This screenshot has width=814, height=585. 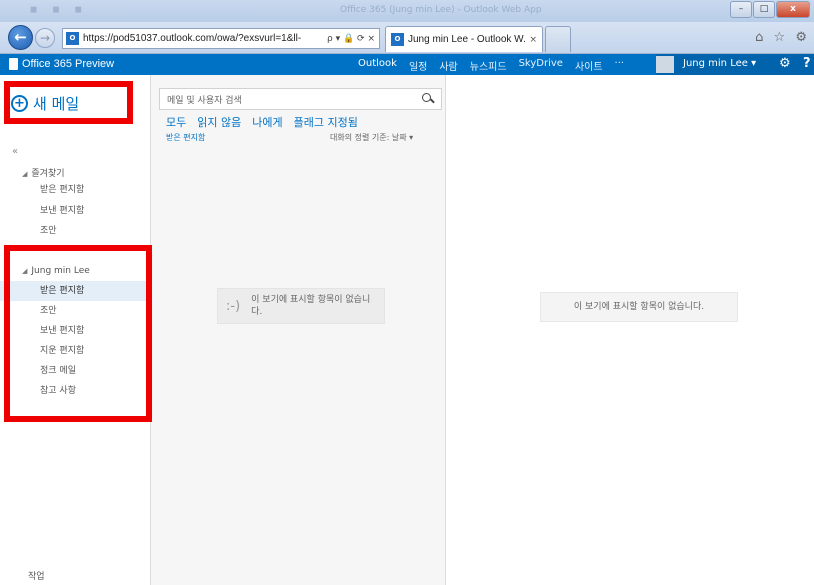 What do you see at coordinates (589, 65) in the screenshot?
I see `nav-sites: 사이트` at bounding box center [589, 65].